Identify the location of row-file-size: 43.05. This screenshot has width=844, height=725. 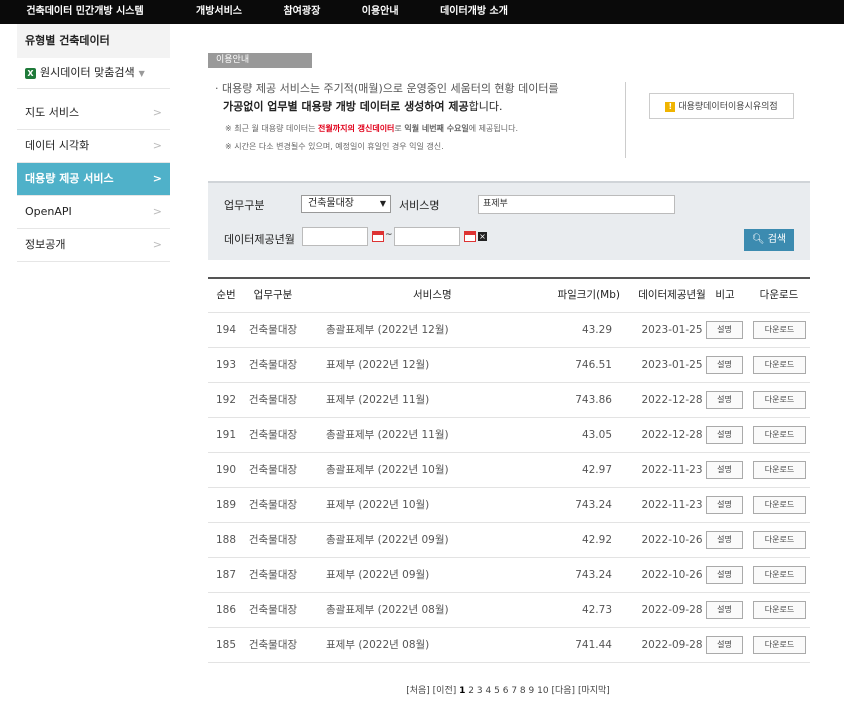
(596, 435).